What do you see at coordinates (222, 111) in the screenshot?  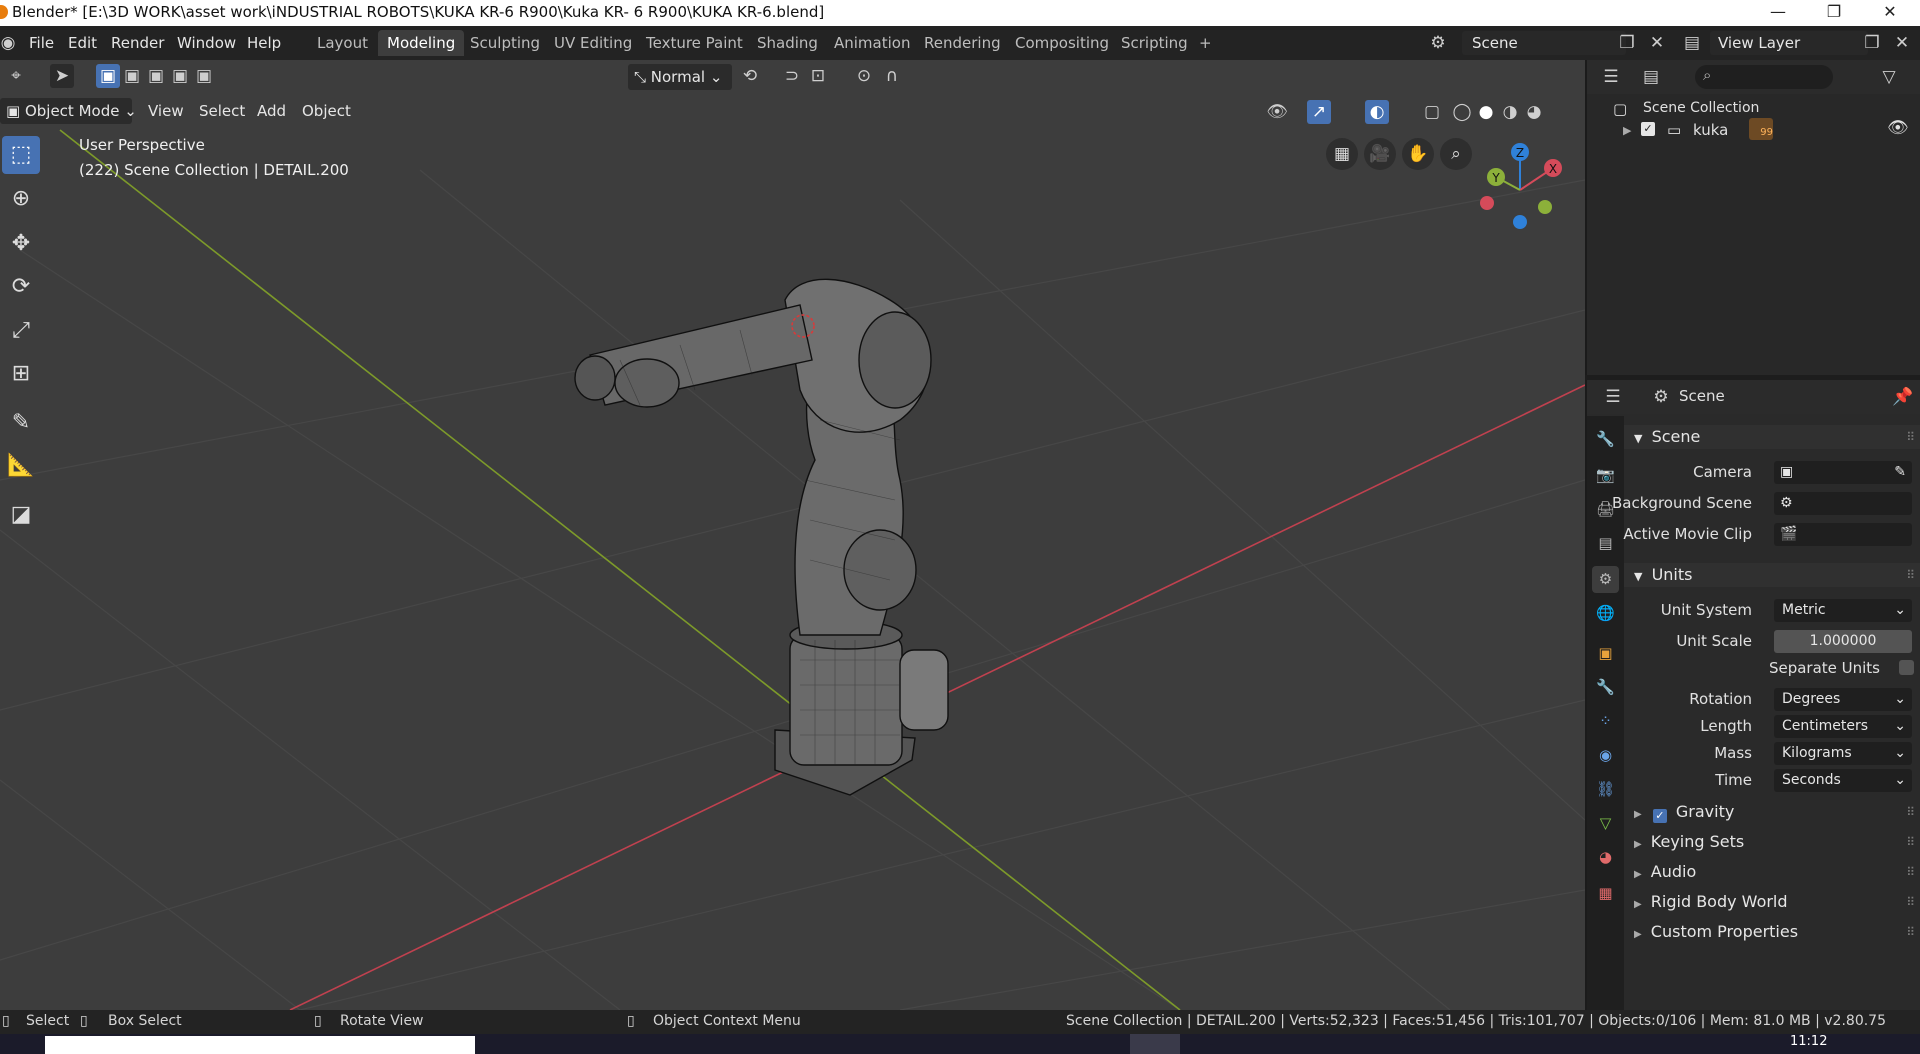 I see `viewport-menu-select: Select` at bounding box center [222, 111].